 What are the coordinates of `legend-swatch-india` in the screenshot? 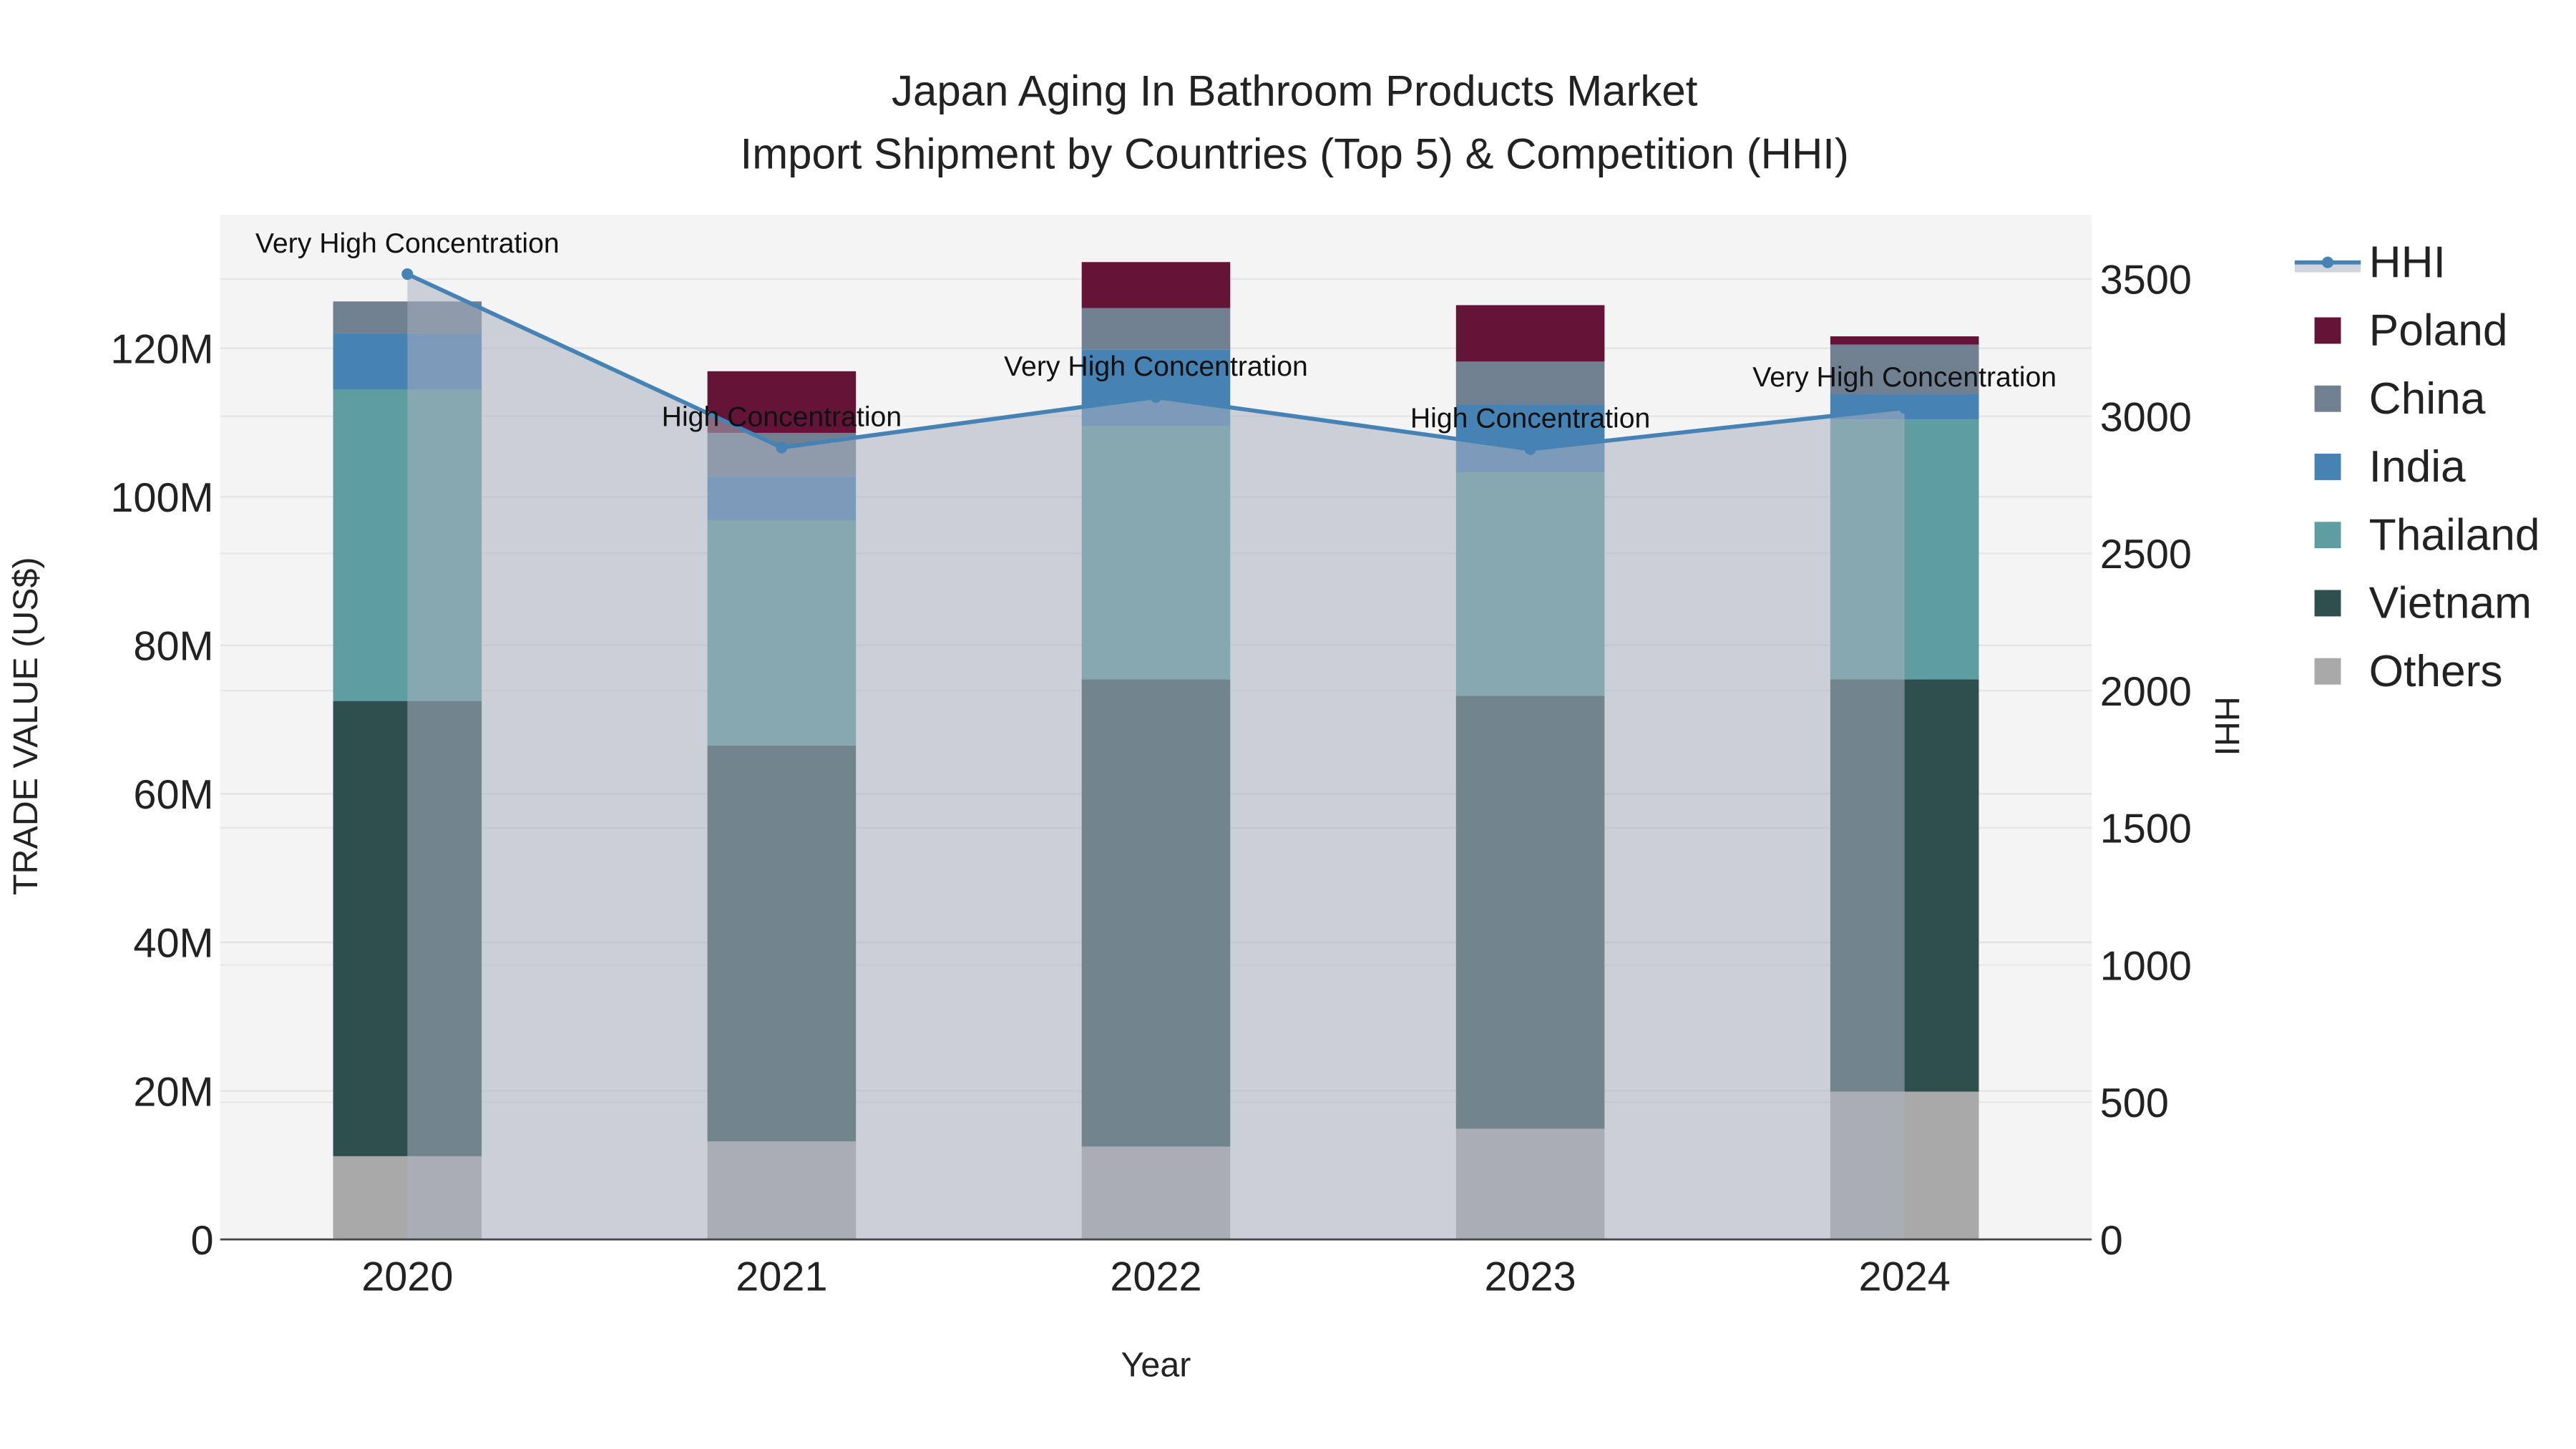 It's located at (2327, 467).